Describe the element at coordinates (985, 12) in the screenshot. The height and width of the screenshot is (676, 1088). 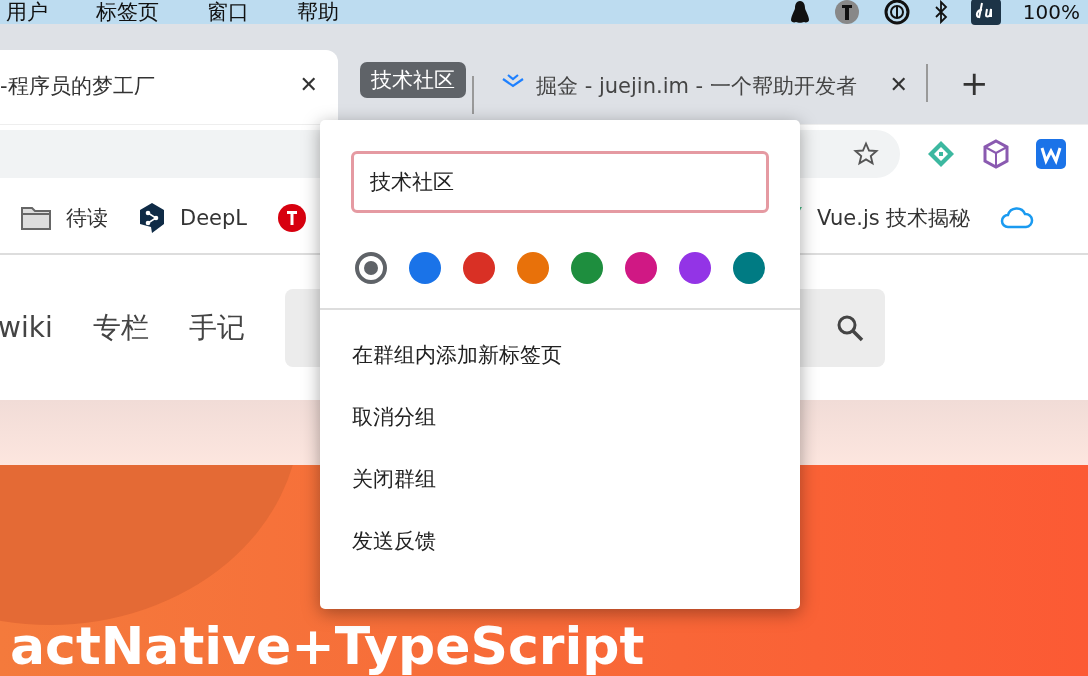
I see `du-app-icon` at that location.